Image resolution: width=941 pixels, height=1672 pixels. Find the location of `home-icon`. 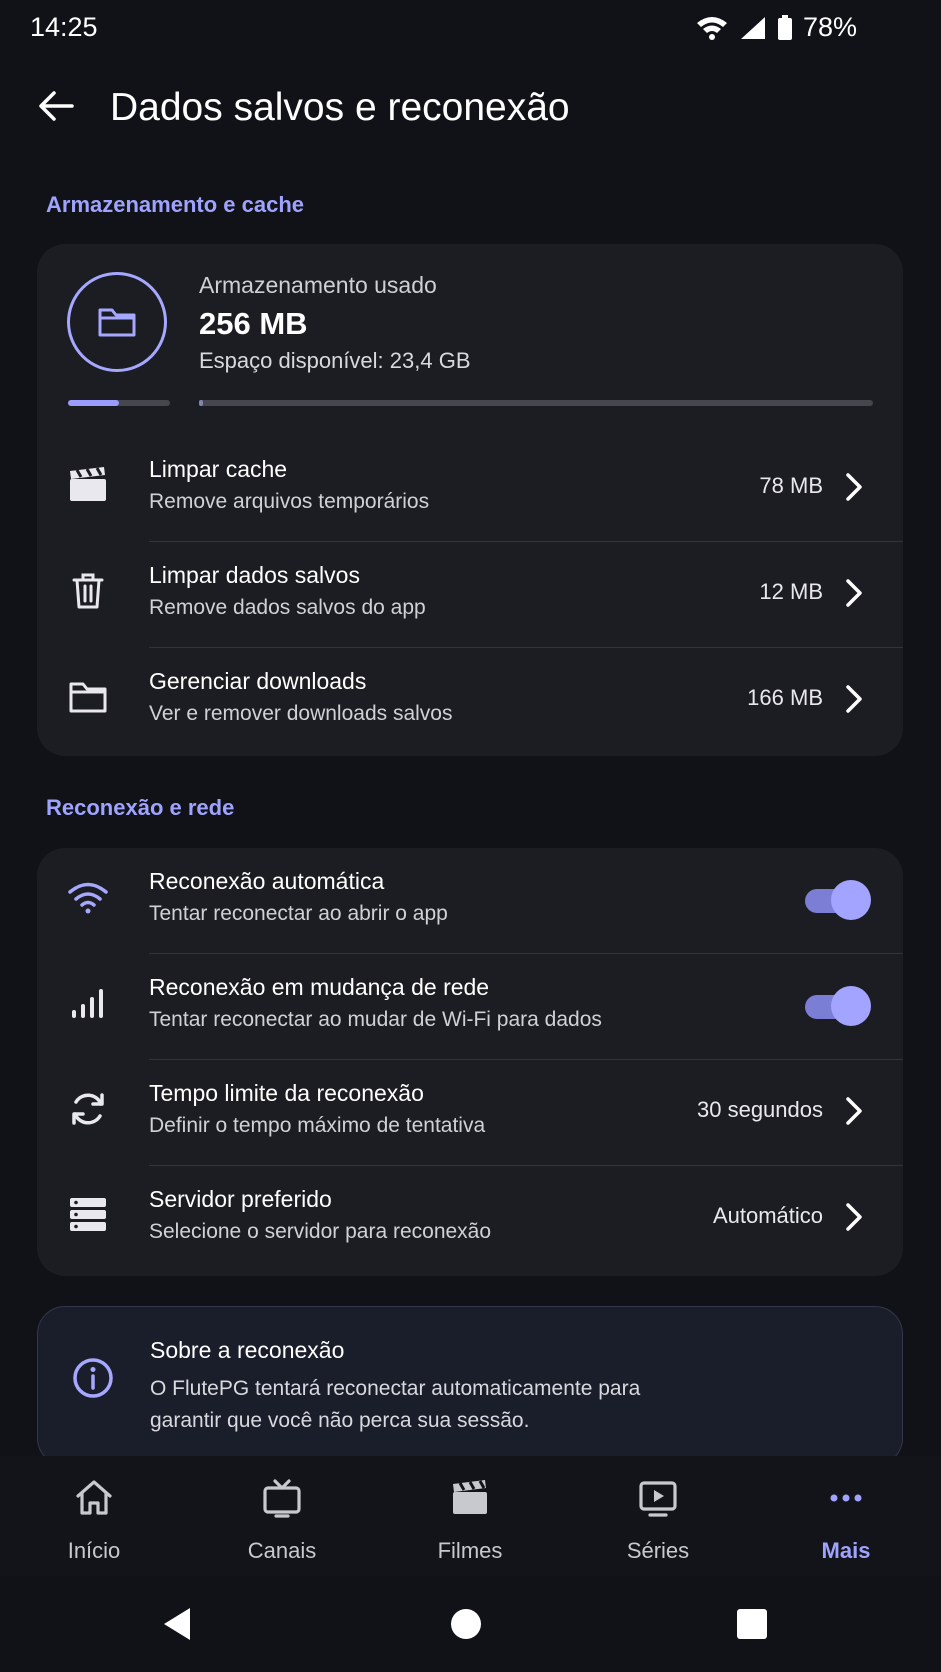

home-icon is located at coordinates (94, 1497).